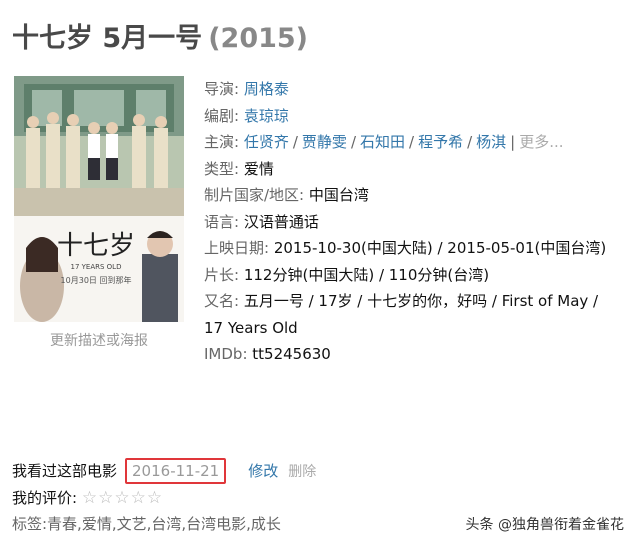  Describe the element at coordinates (322, 498) in the screenshot. I see `rating-row: 我的评价: ☆☆☆☆☆` at that location.